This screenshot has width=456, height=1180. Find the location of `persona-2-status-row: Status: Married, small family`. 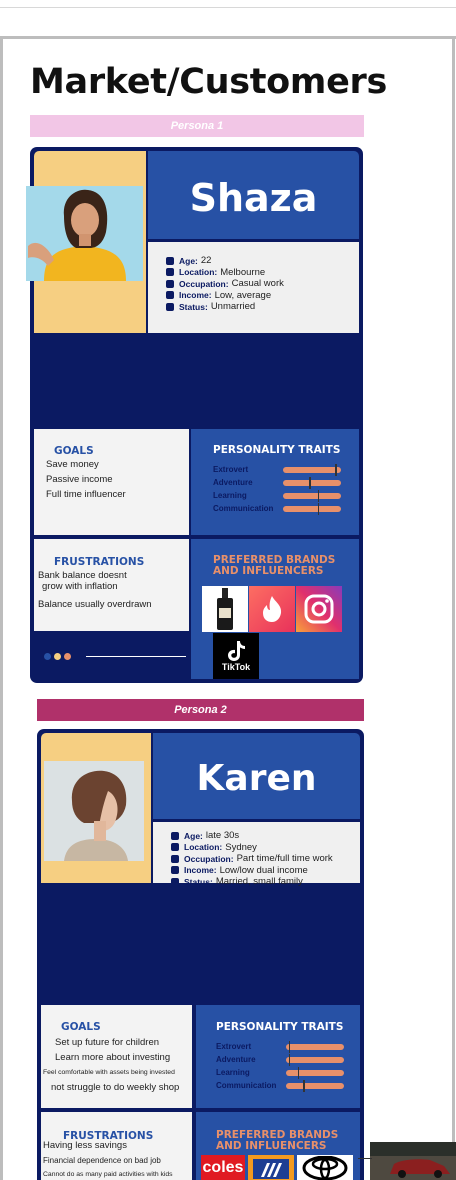

persona-2-status-row: Status: Married, small family is located at coordinates (265, 882).